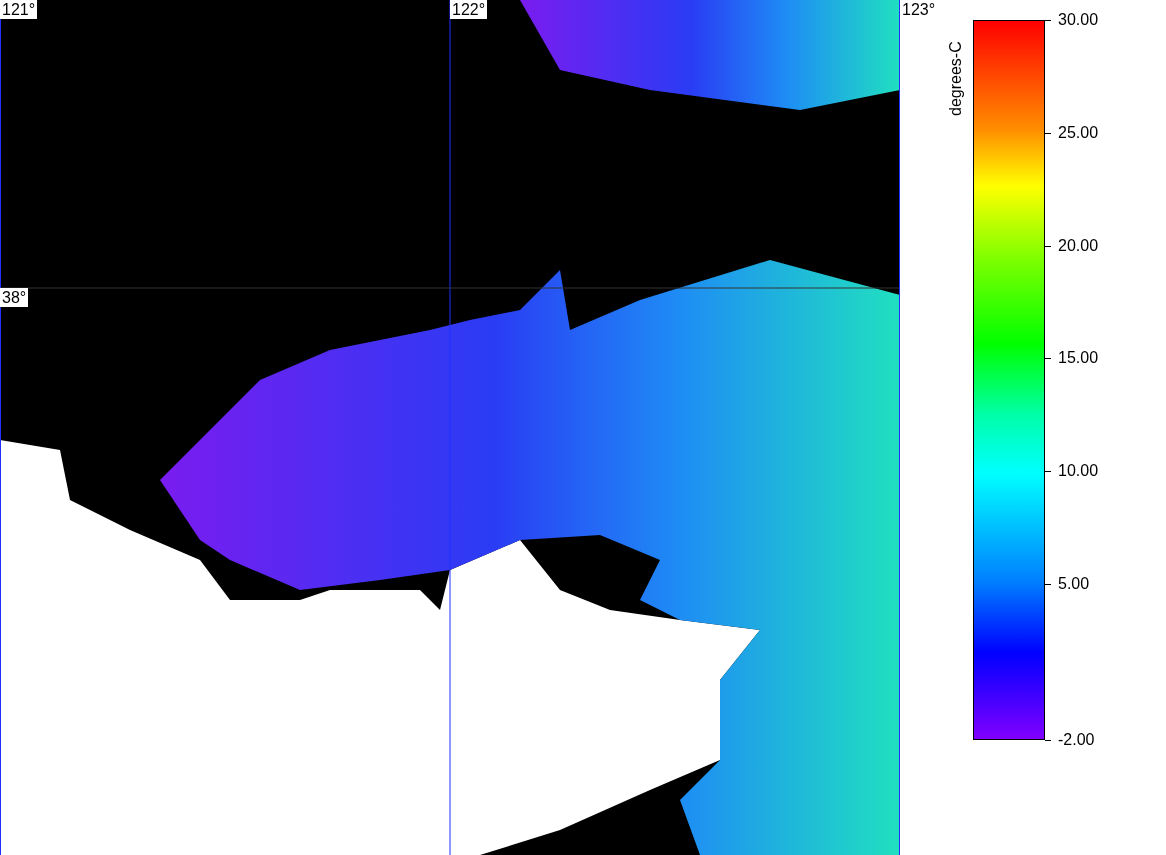 The height and width of the screenshot is (855, 1166). What do you see at coordinates (14, 297) in the screenshot?
I see `latitude-label: 38°` at bounding box center [14, 297].